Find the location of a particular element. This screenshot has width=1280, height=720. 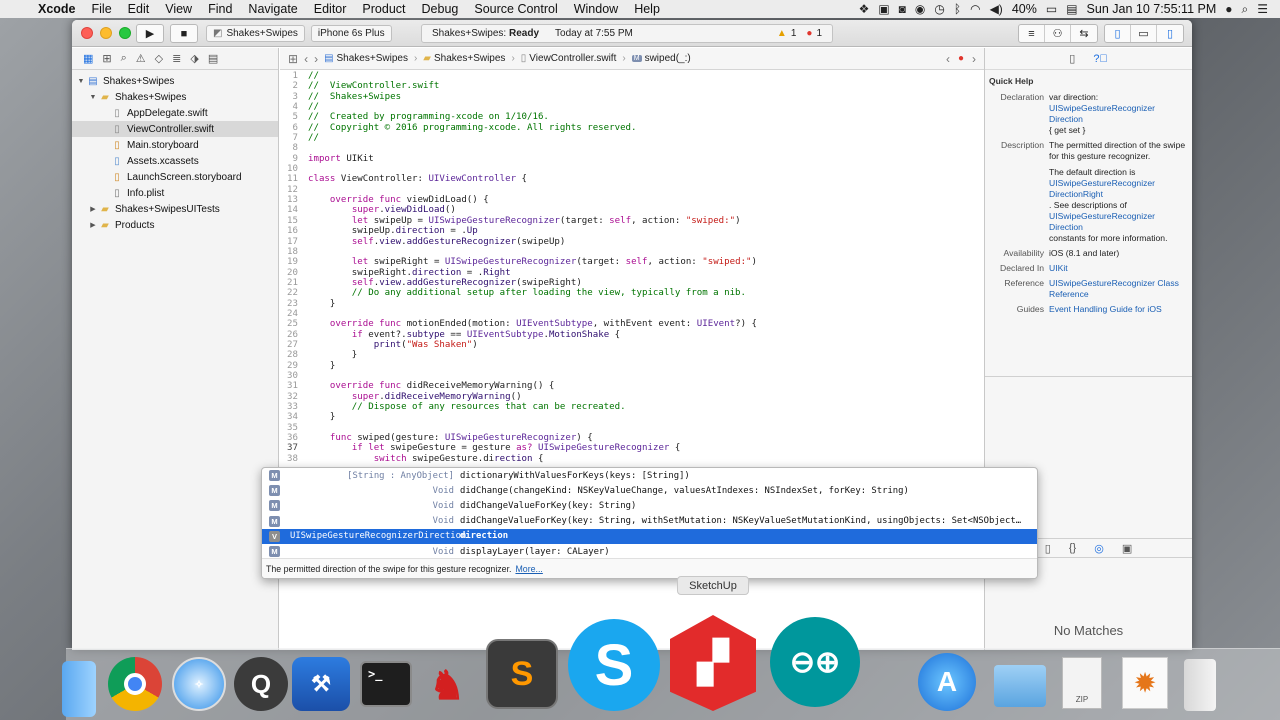

line-number: 21 is located at coordinates (291, 283).